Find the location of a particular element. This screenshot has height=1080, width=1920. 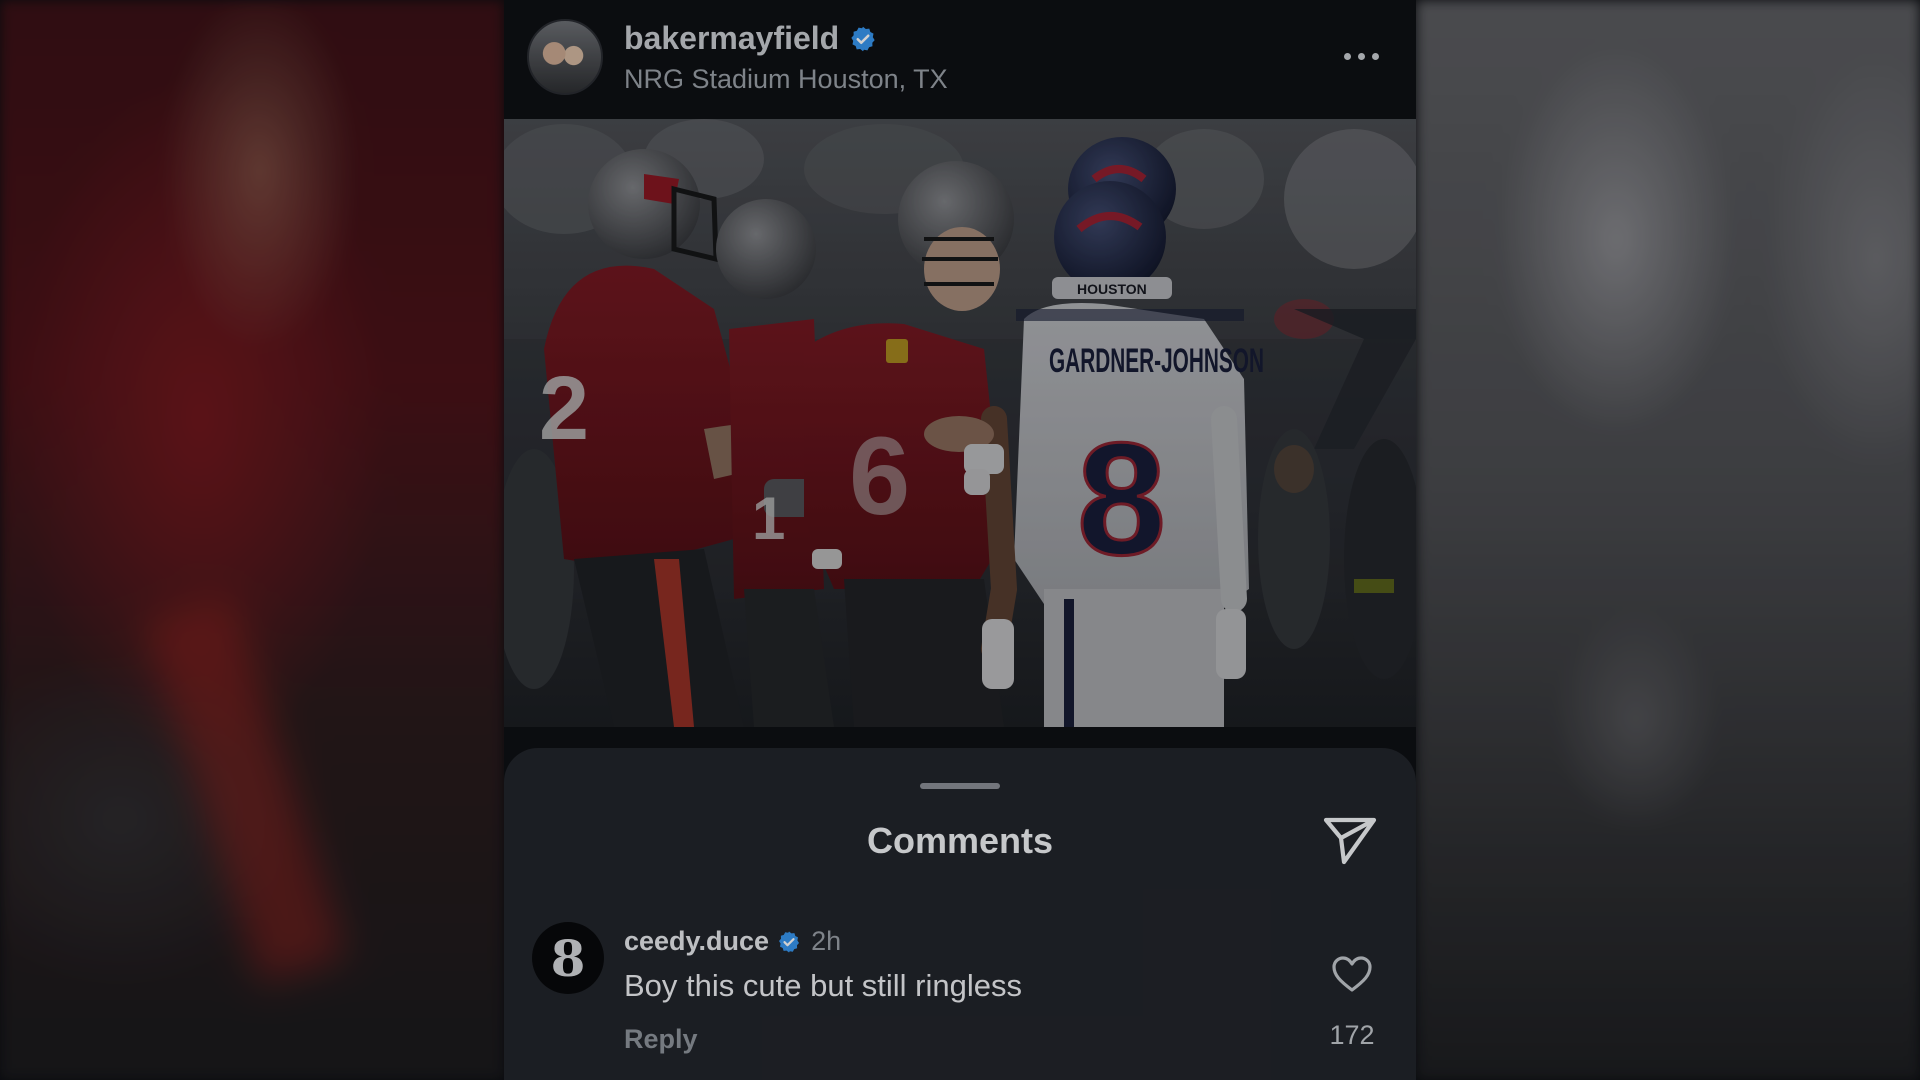

post-username-row: bakermayfield is located at coordinates (750, 38).